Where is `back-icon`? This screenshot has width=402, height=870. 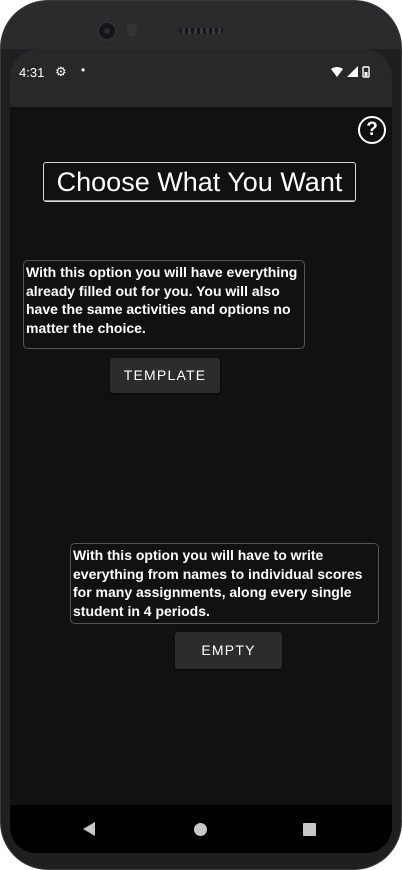
back-icon is located at coordinates (89, 829).